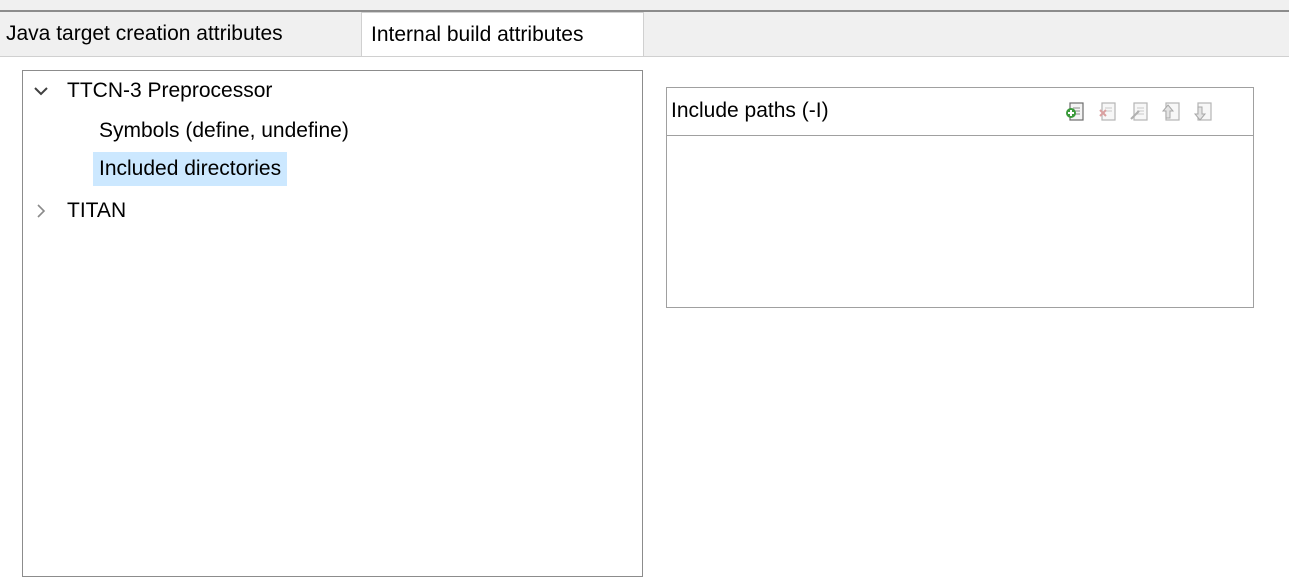 Image resolution: width=1289 pixels, height=583 pixels. I want to click on include-paths-list, so click(960, 221).